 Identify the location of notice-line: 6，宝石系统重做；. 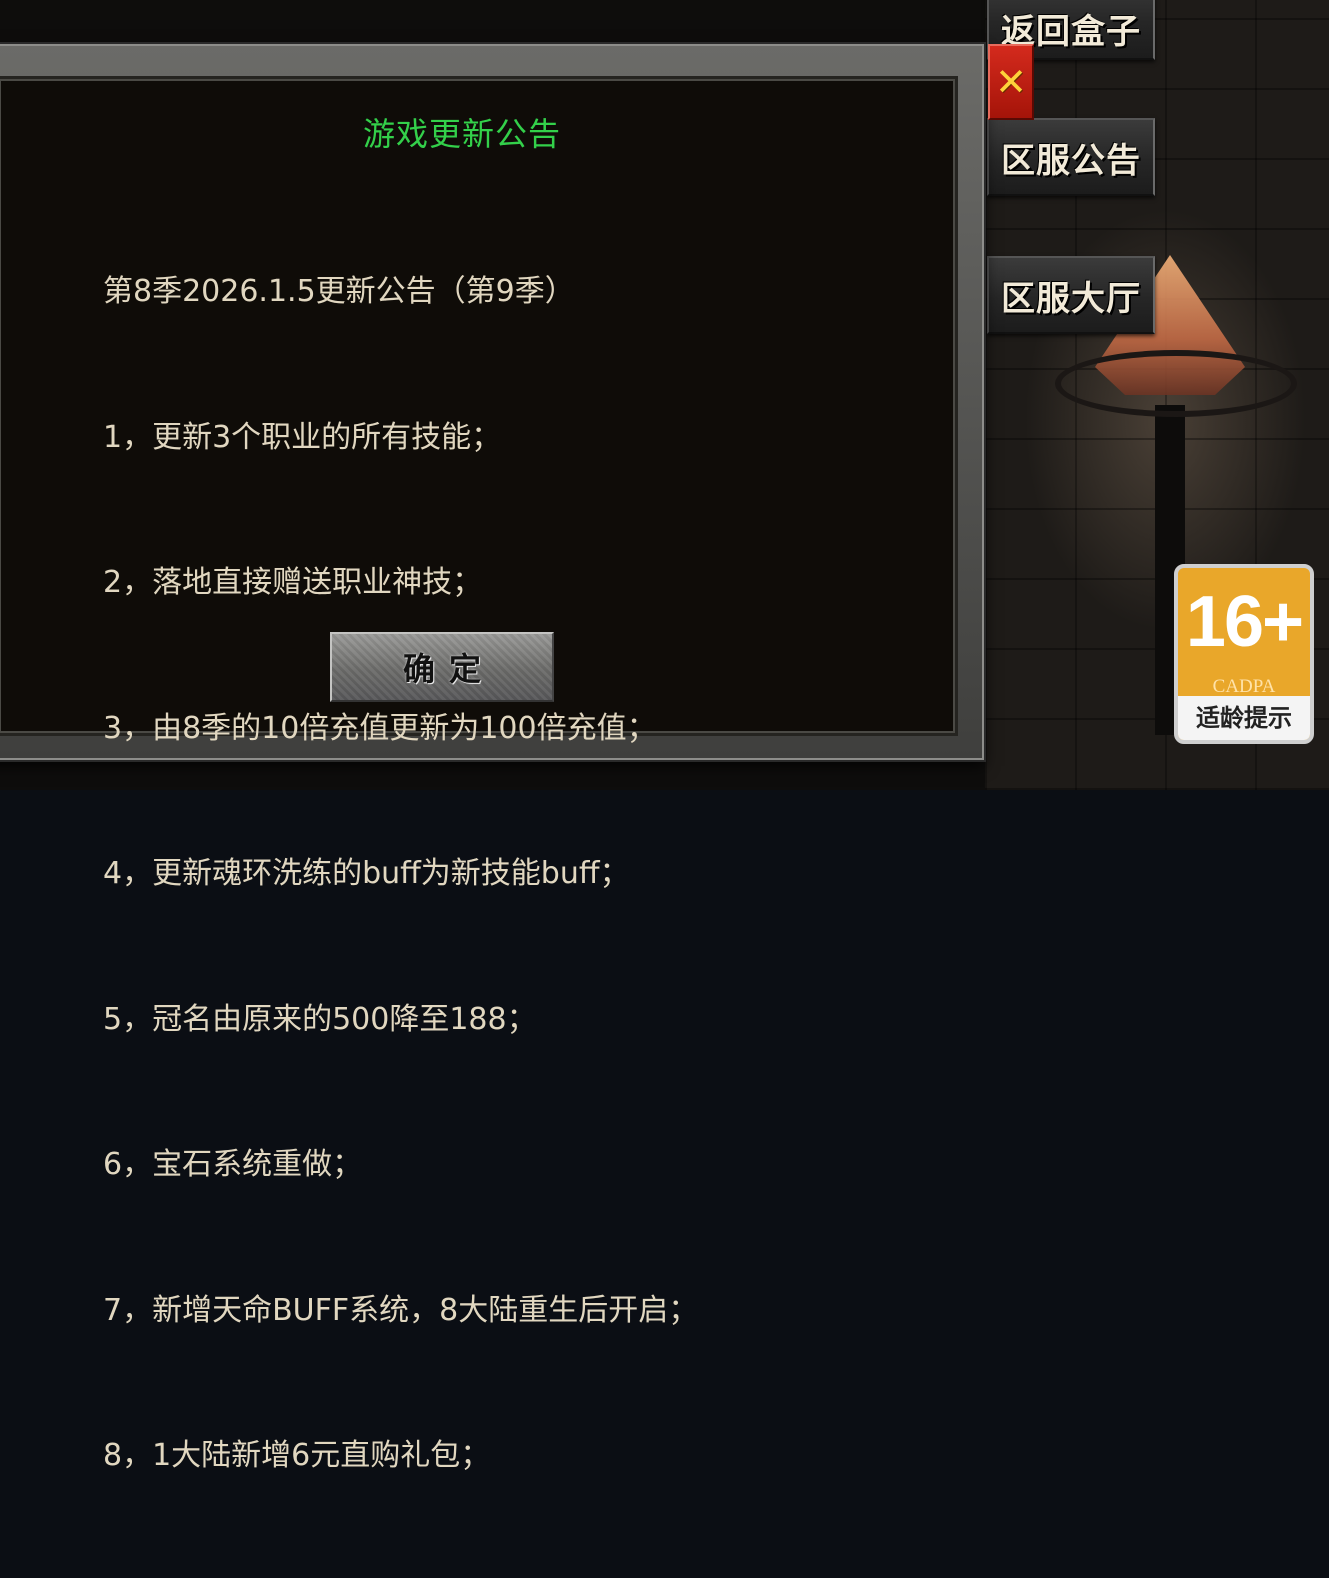
(233, 1164).